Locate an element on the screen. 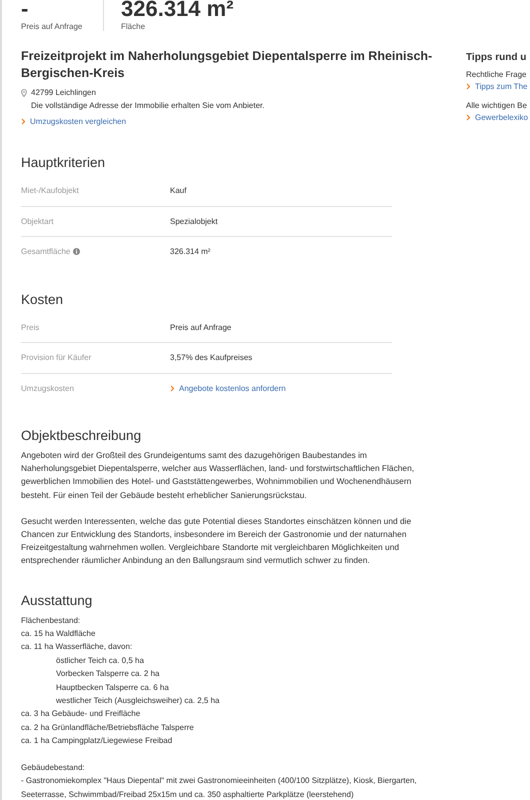 Image resolution: width=530 pixels, height=800 pixels. stat-value: - is located at coordinates (25, 9).